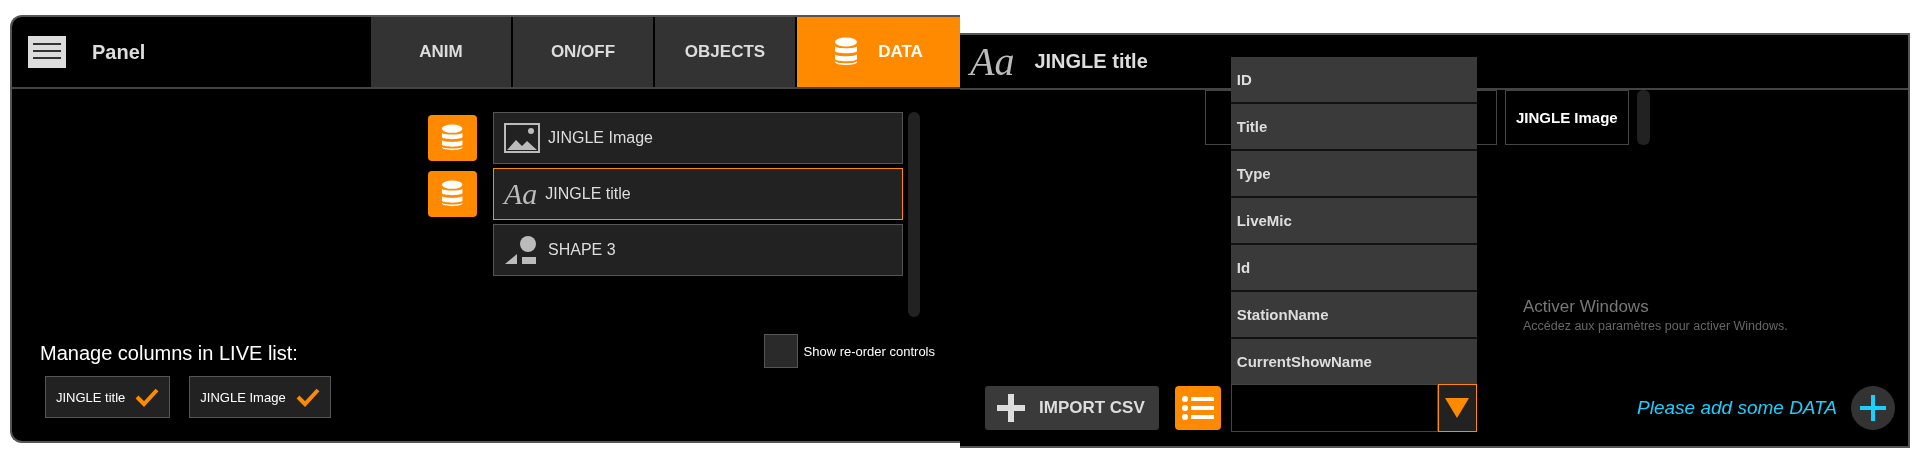 The image size is (1920, 453). I want to click on object-name: JINGLE title, so click(588, 194).